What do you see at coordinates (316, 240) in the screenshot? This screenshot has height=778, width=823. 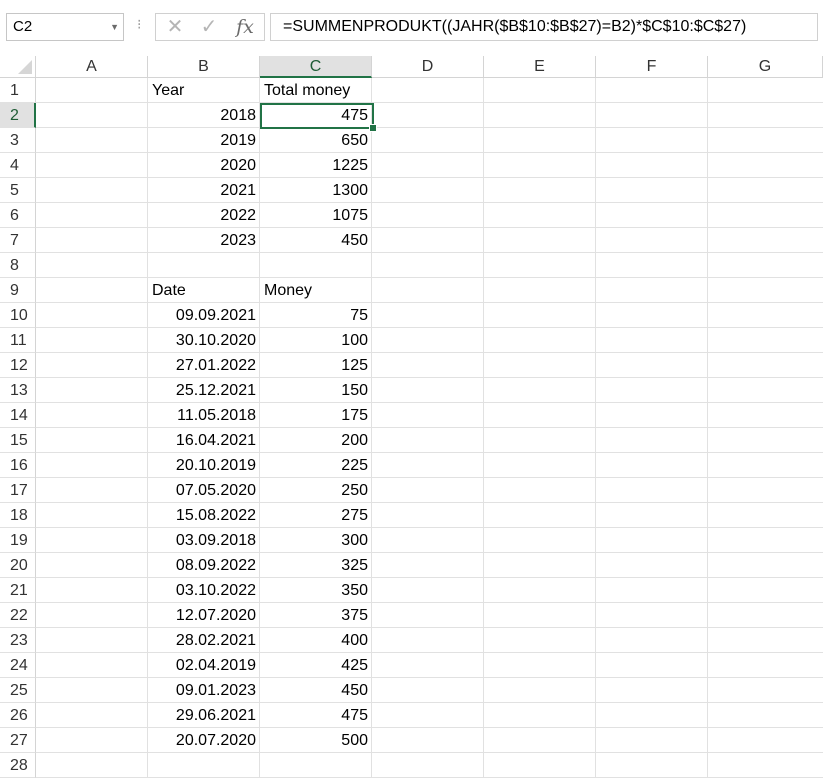 I see `cell-total-money: 450` at bounding box center [316, 240].